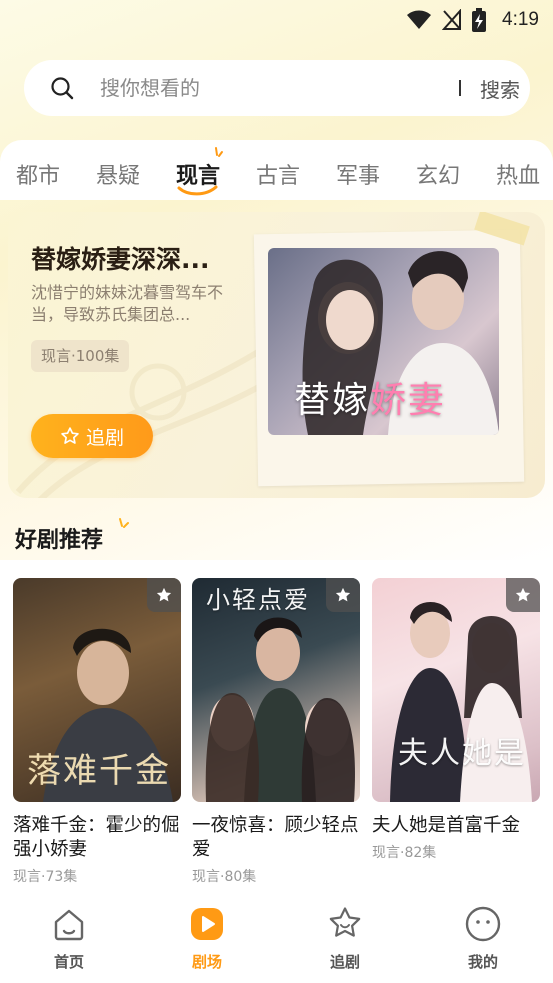 The width and height of the screenshot is (553, 983). I want to click on drama-meta: 现言·73集, so click(45, 877).